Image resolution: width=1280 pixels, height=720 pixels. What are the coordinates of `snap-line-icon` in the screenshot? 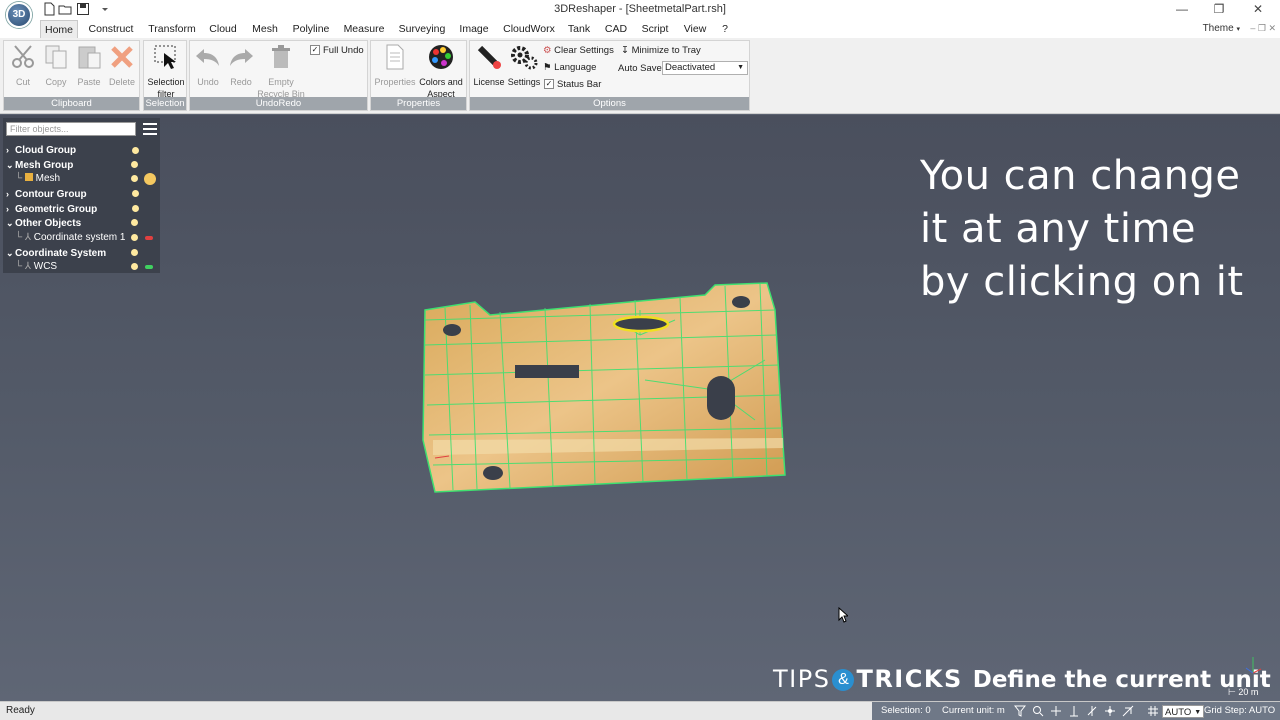 It's located at (1092, 711).